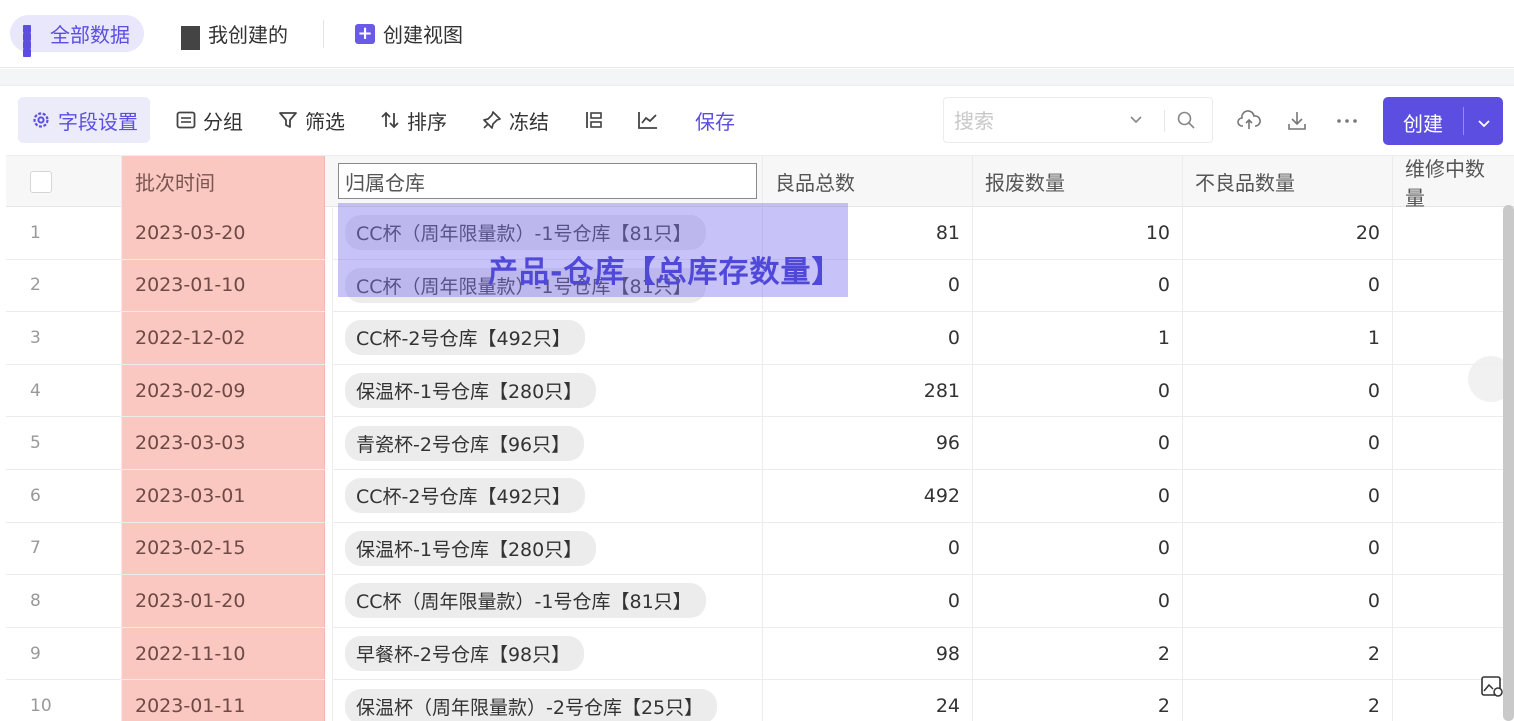 The width and height of the screenshot is (1514, 721). I want to click on warehouse-cell: 早餐杯-2号仓库【98只】, so click(548, 653).